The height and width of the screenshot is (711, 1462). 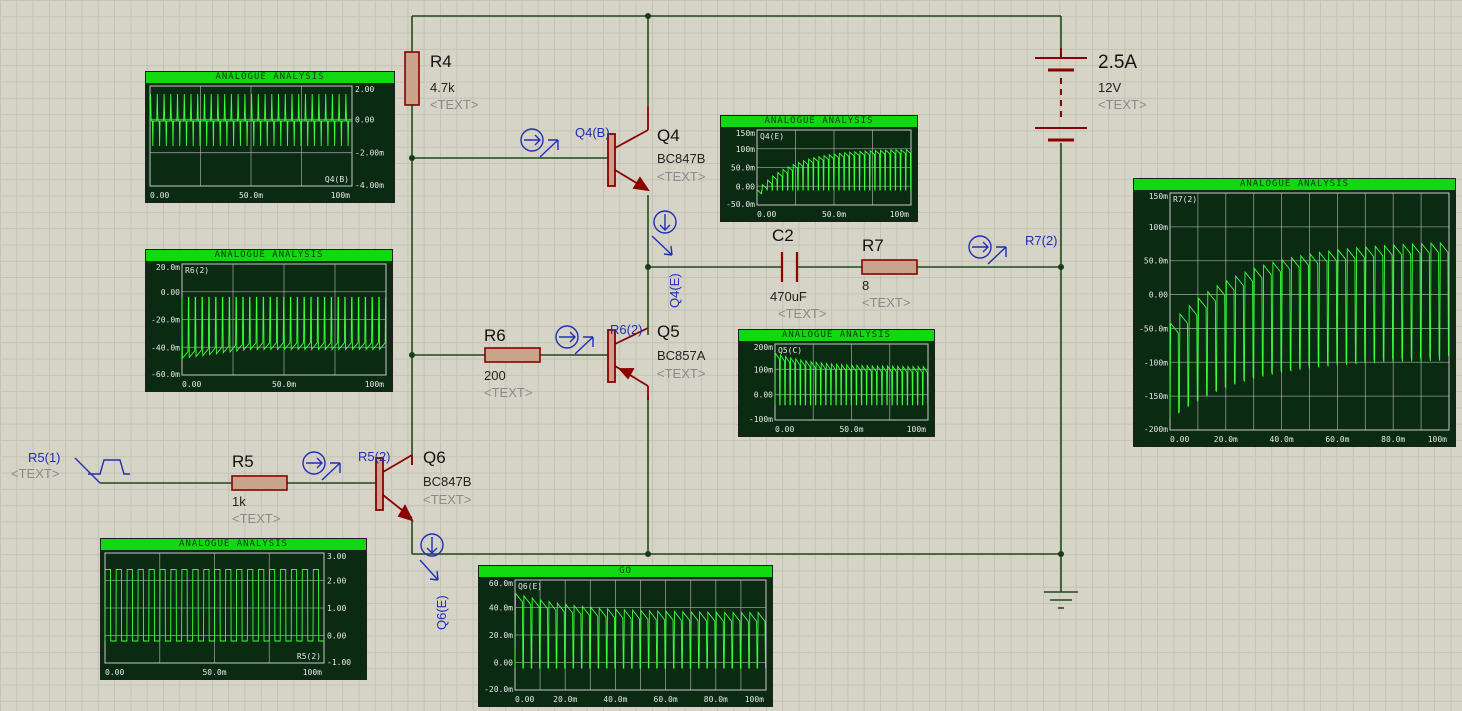 I want to click on r6-text: <TEXT>, so click(x=508, y=392).